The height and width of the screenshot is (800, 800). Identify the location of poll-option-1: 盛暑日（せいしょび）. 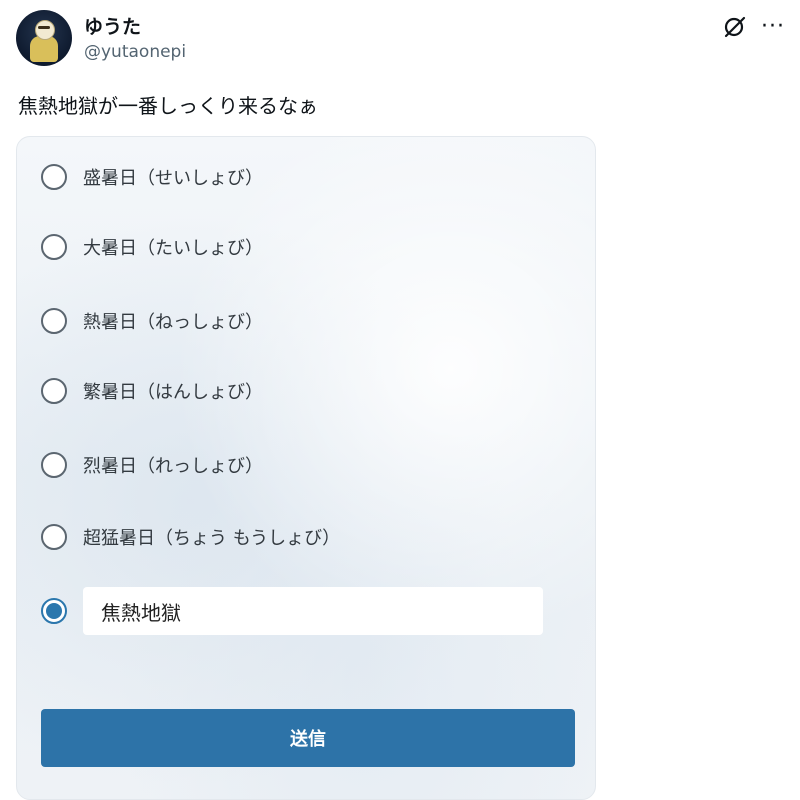
(152, 177).